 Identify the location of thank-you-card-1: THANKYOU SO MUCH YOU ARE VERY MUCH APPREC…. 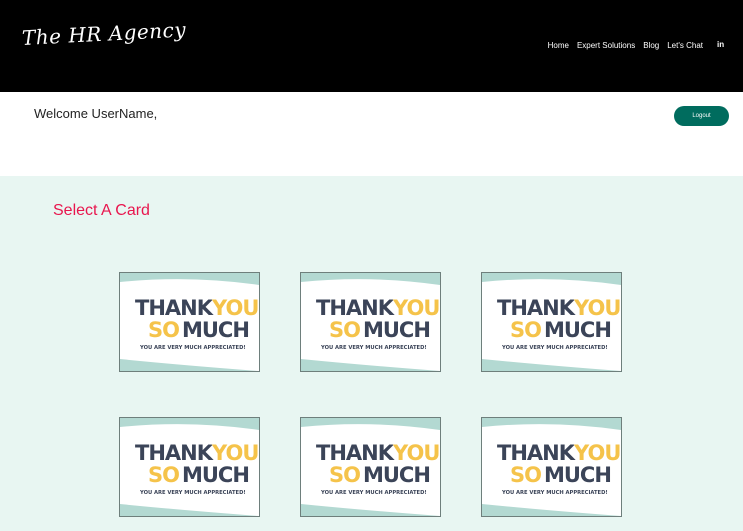
(189, 322).